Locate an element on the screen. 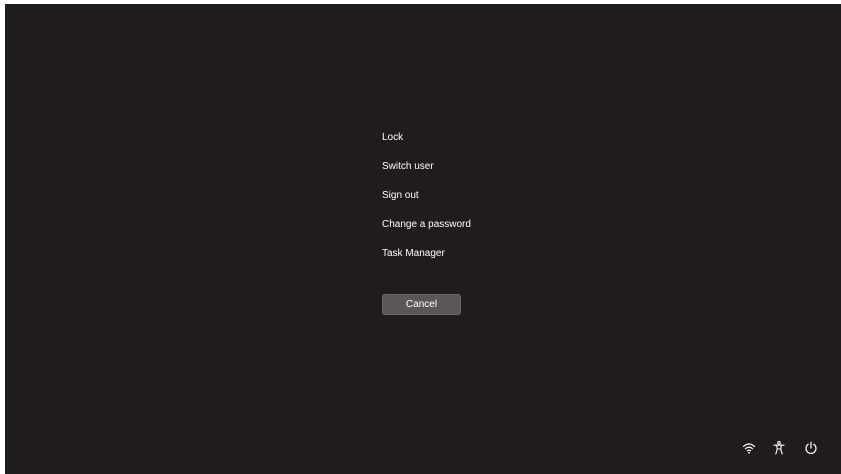  cancel-button: Cancel is located at coordinates (421, 304).